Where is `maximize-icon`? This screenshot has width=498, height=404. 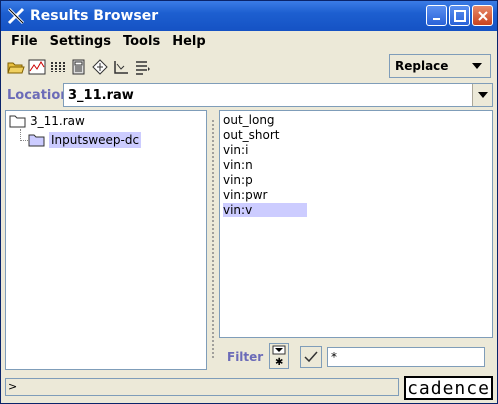
maximize-icon is located at coordinates (459, 15).